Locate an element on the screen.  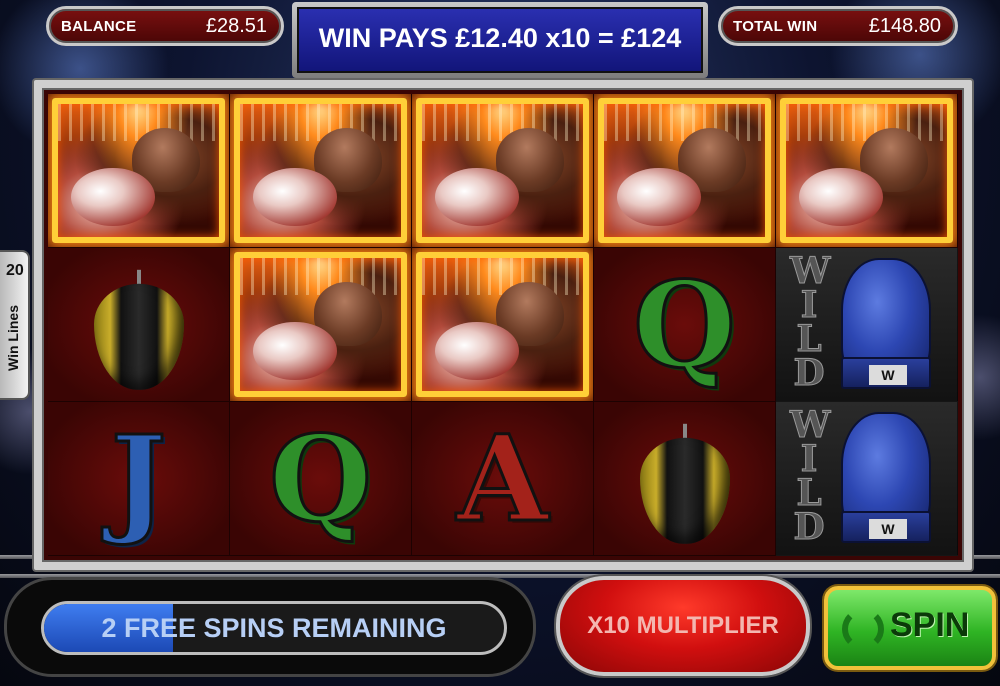
free-spins-panel: 2 FREE SPINS REMAINING is located at coordinates (270, 627).